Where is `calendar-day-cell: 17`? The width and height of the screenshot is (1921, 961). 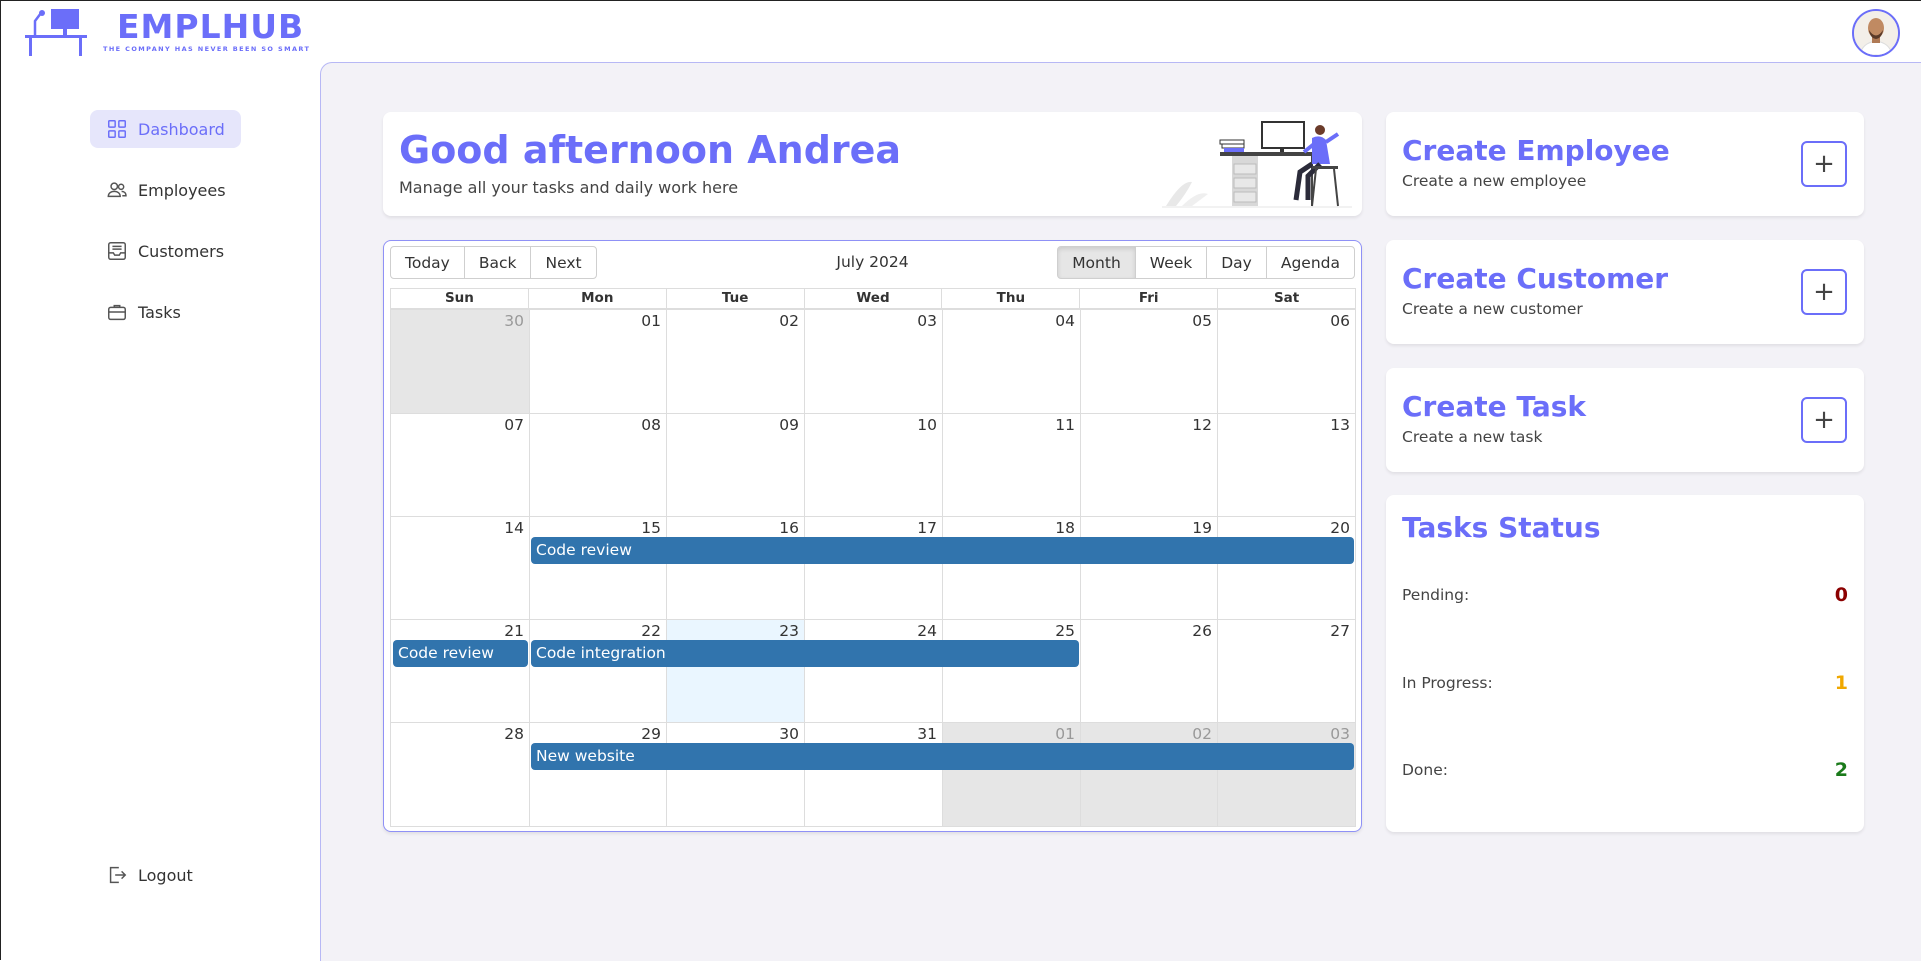
calendar-day-cell: 17 is located at coordinates (873, 568).